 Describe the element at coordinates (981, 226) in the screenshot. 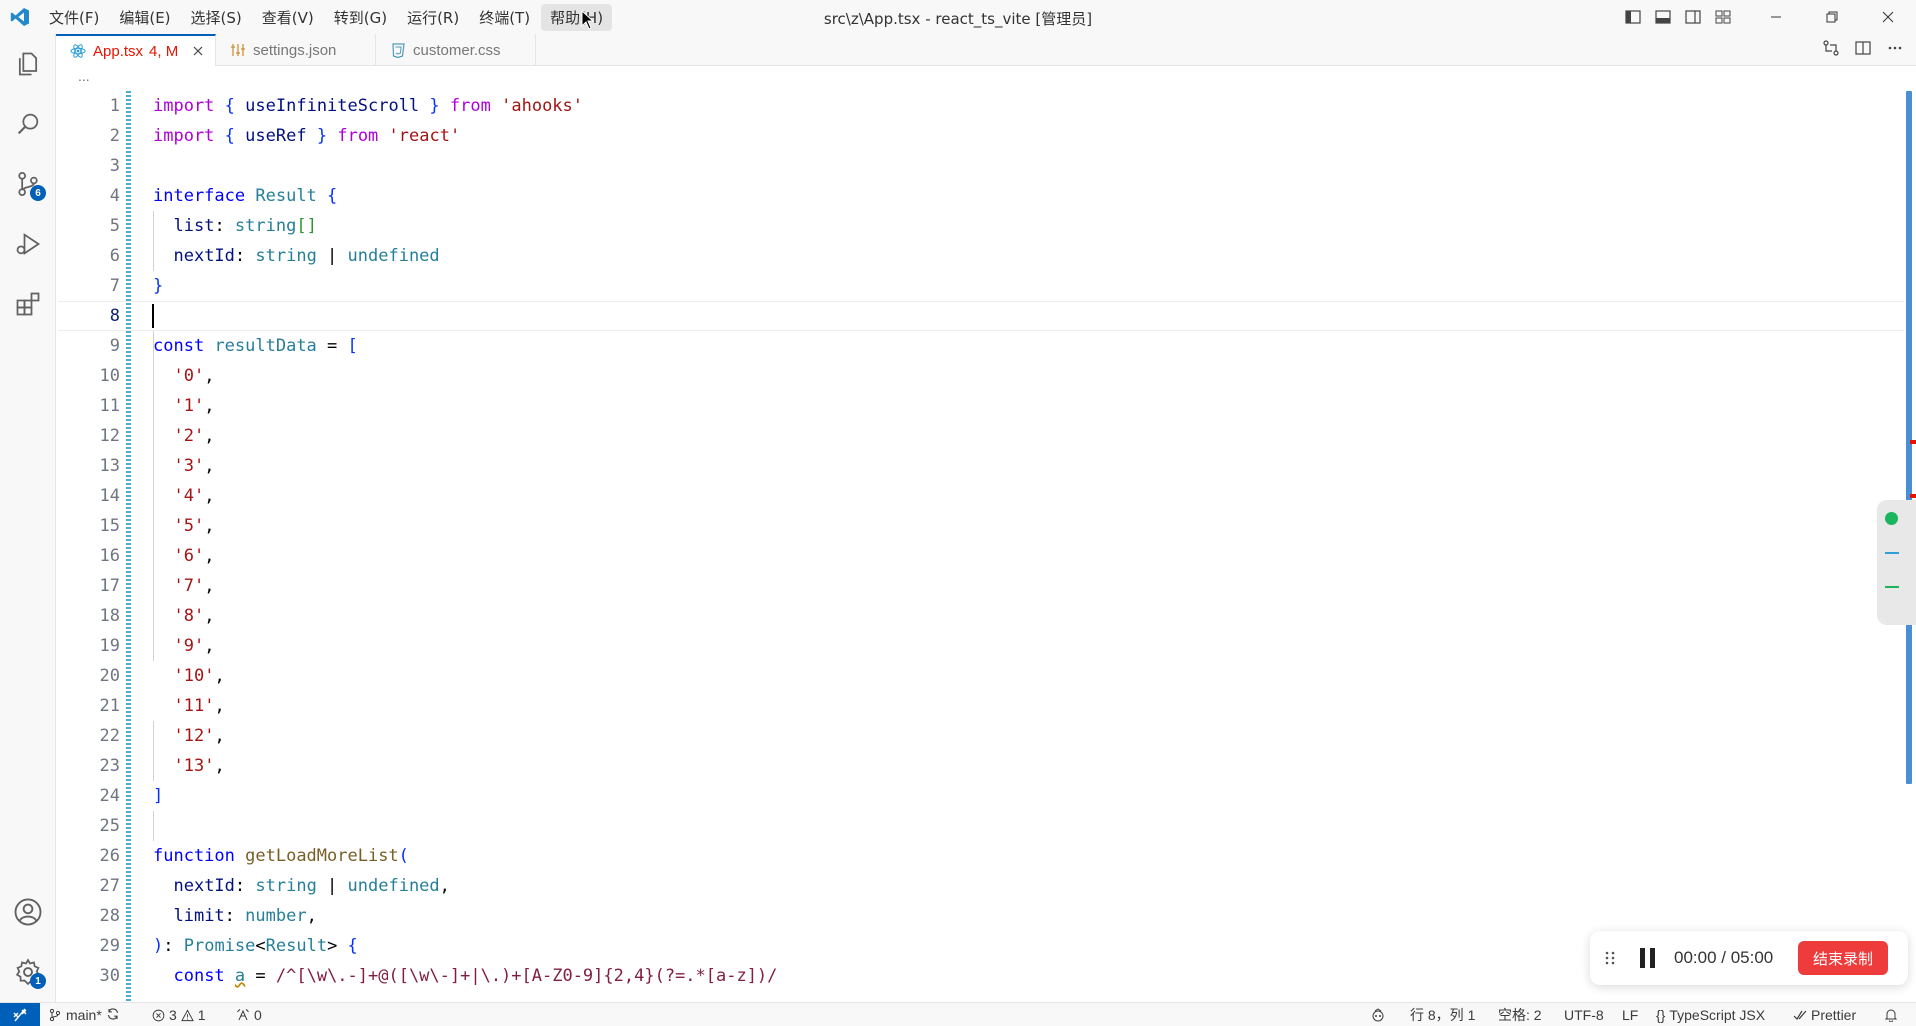

I see `code-line: 5 list: string[]` at that location.